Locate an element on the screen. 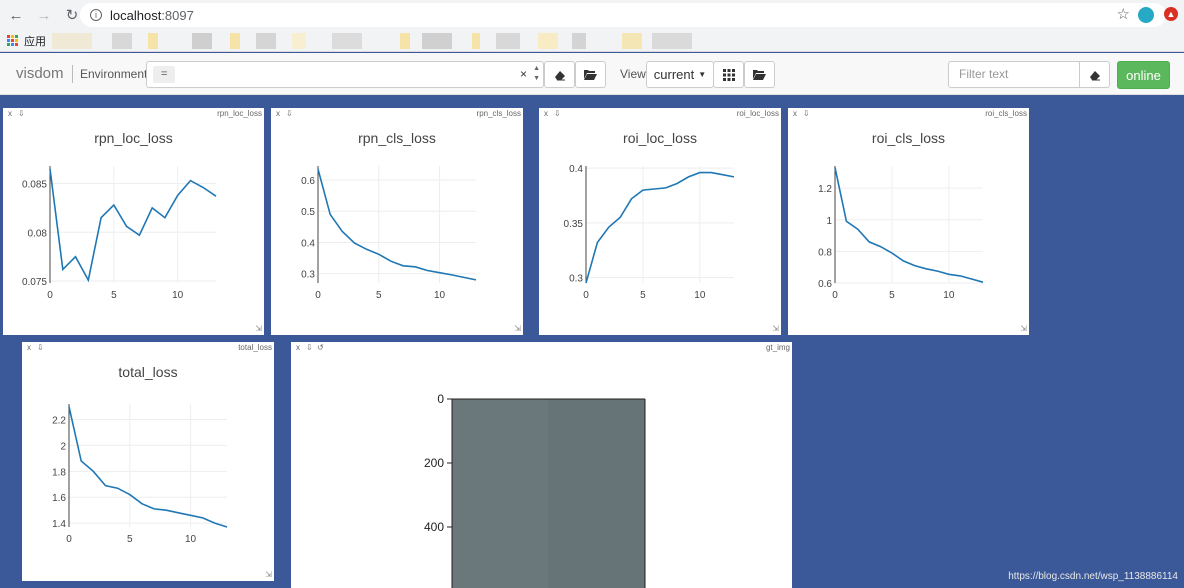 The width and height of the screenshot is (1184, 588). forward-arrow-icon: → is located at coordinates (44, 15).